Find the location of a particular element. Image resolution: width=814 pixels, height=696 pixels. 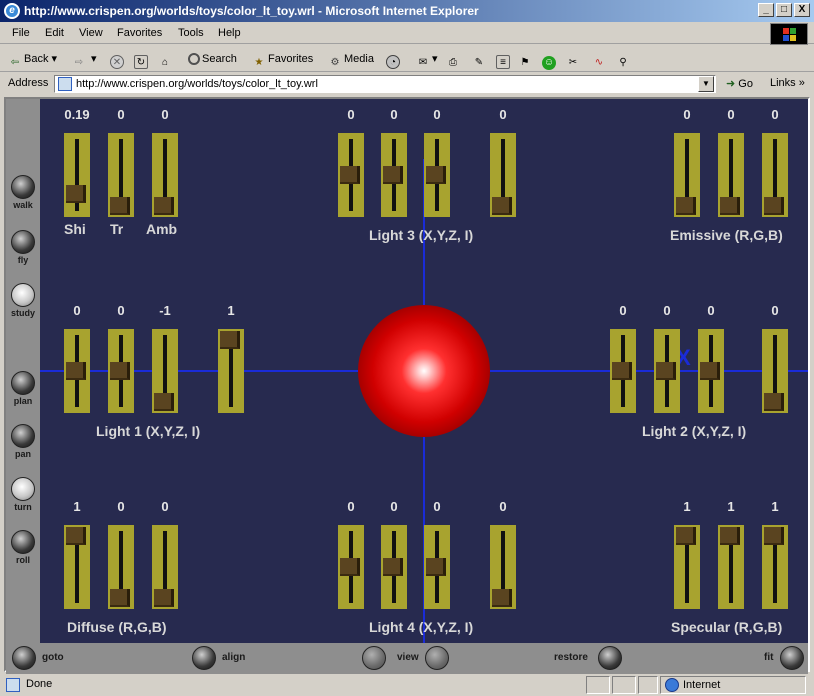

nav-pan: pan is located at coordinates (23, 441).